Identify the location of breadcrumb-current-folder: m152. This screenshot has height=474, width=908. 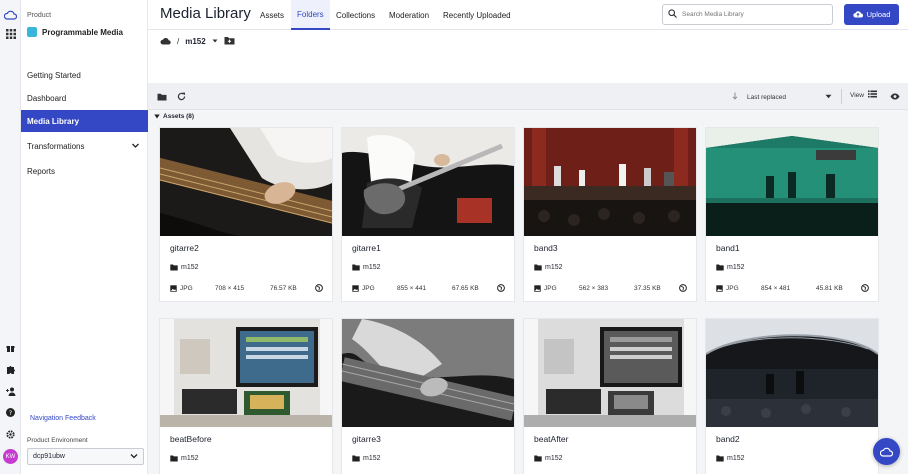
(195, 41).